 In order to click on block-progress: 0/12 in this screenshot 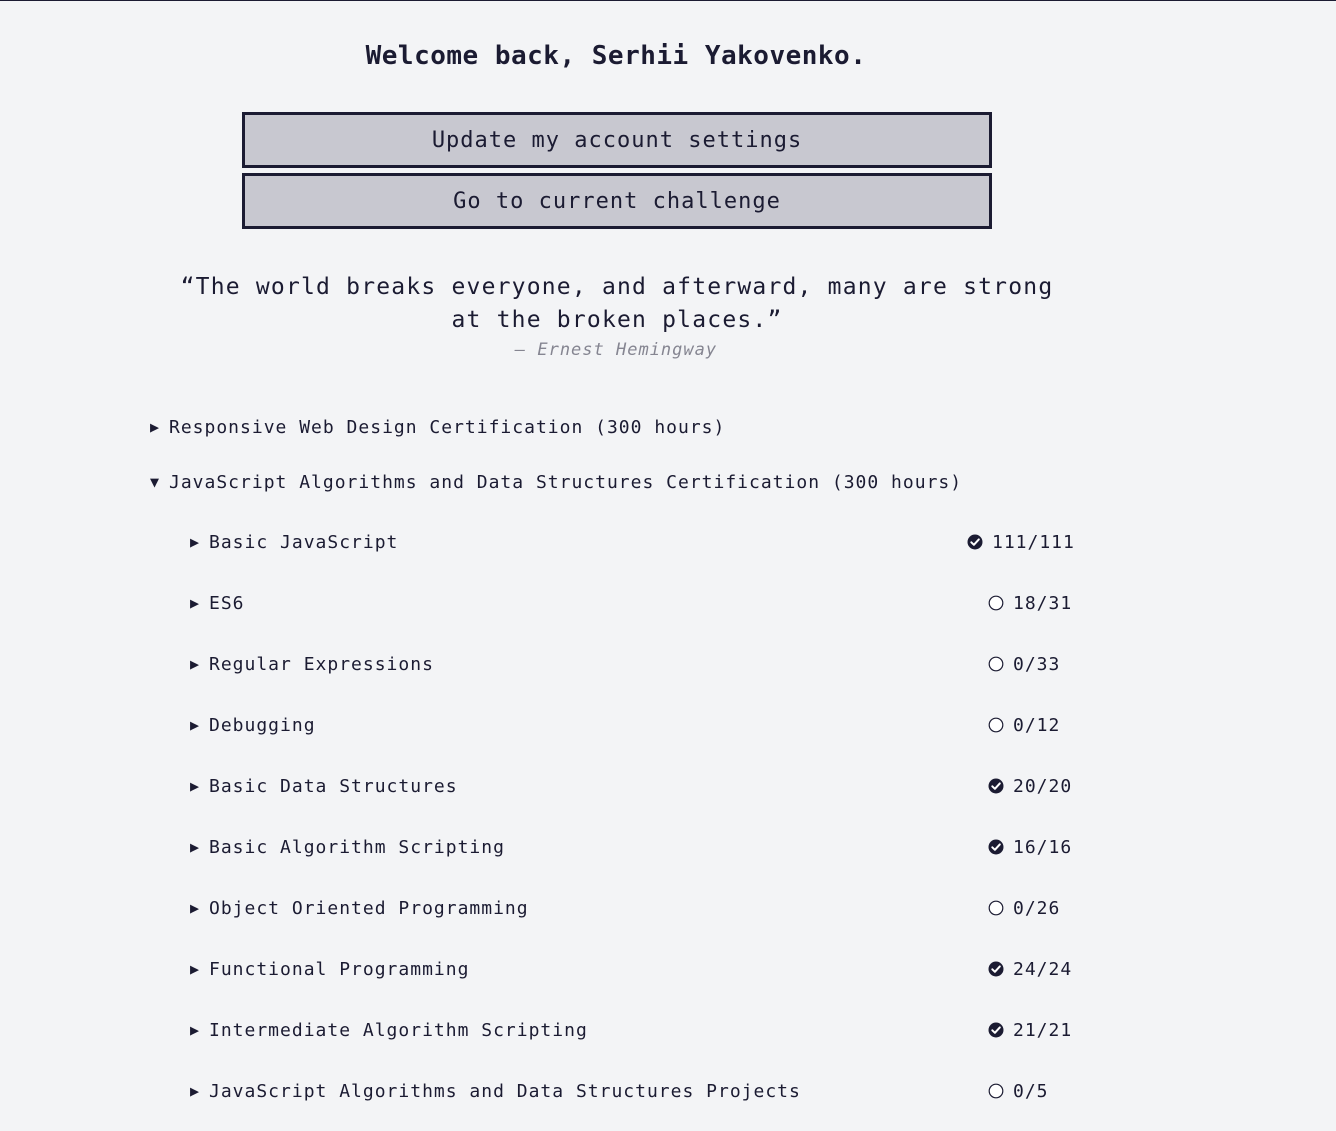, I will do `click(1024, 725)`.